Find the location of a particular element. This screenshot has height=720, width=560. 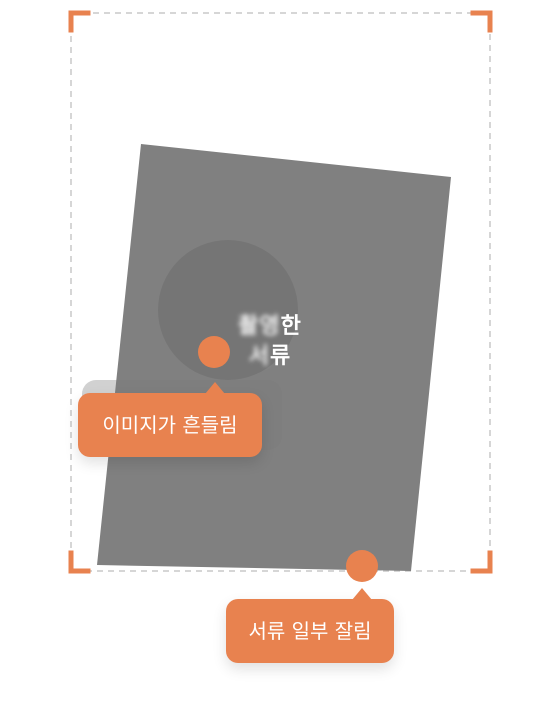

document-label: 촬영한 서류 is located at coordinates (270, 342).